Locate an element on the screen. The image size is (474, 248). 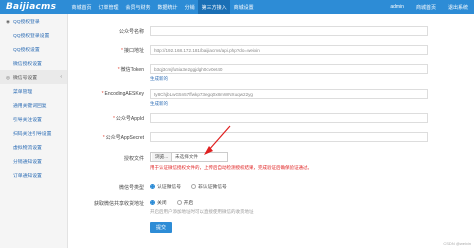
sidebar-item-label: 微信号设置 is located at coordinates (25, 78).